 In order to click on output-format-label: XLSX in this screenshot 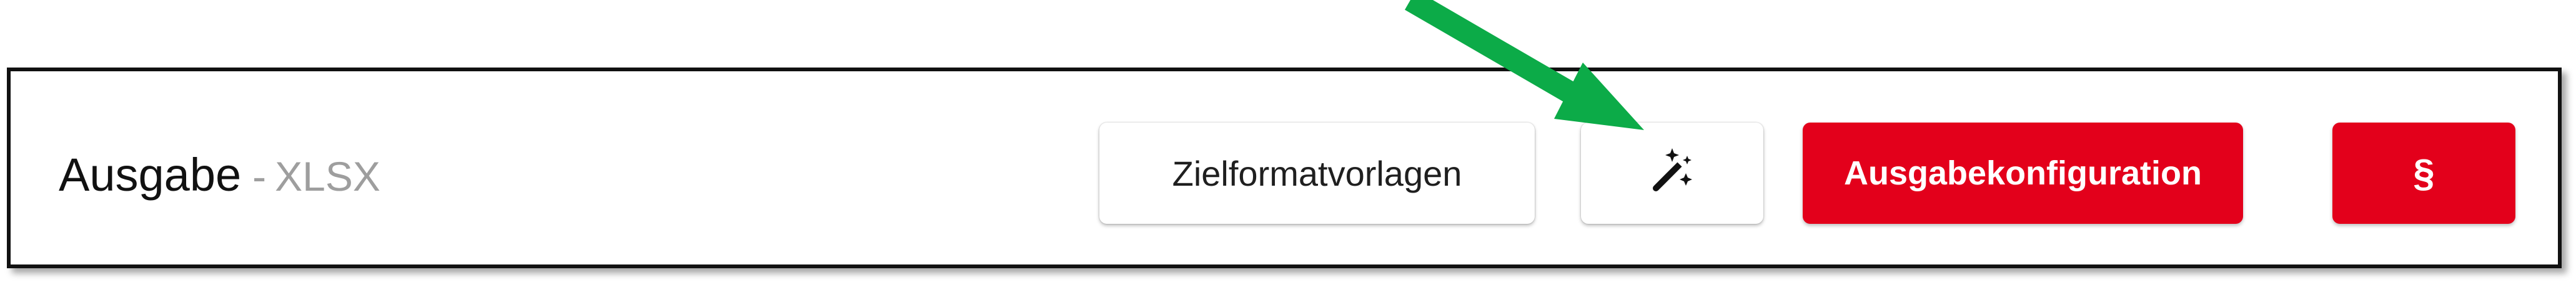, I will do `click(327, 176)`.